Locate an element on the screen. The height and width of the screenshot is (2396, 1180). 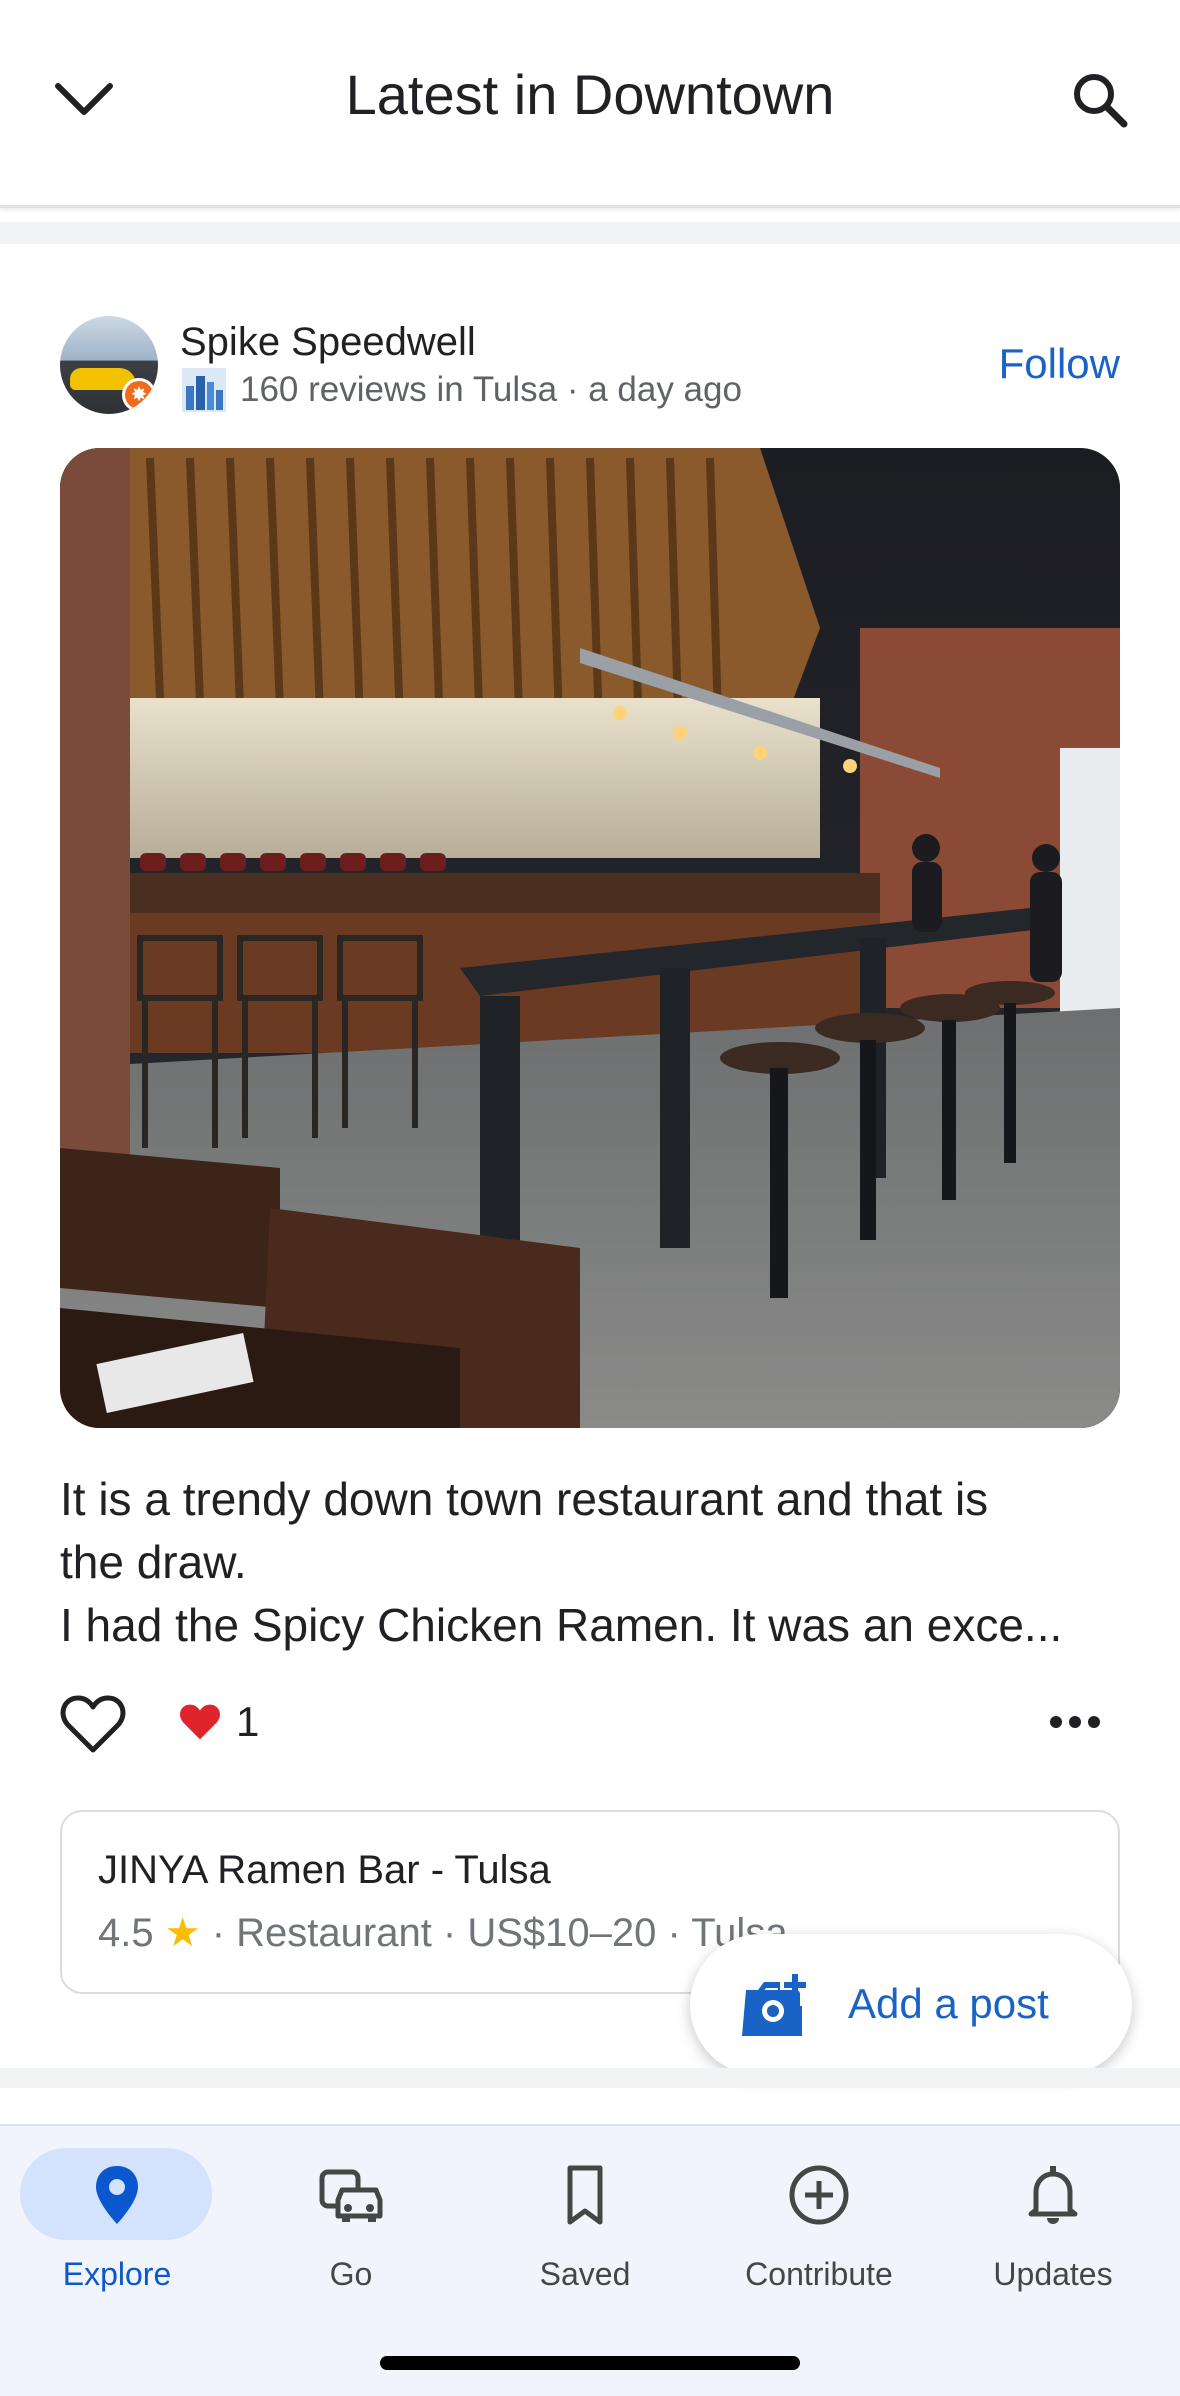
nav-updates: Updates is located at coordinates (1053, 2218).